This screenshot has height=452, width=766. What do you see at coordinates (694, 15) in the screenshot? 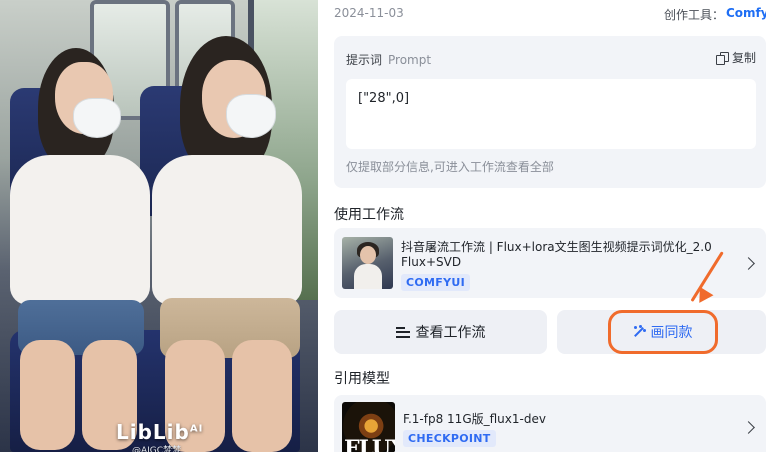
I see `tool-label: 创作工具：` at bounding box center [694, 15].